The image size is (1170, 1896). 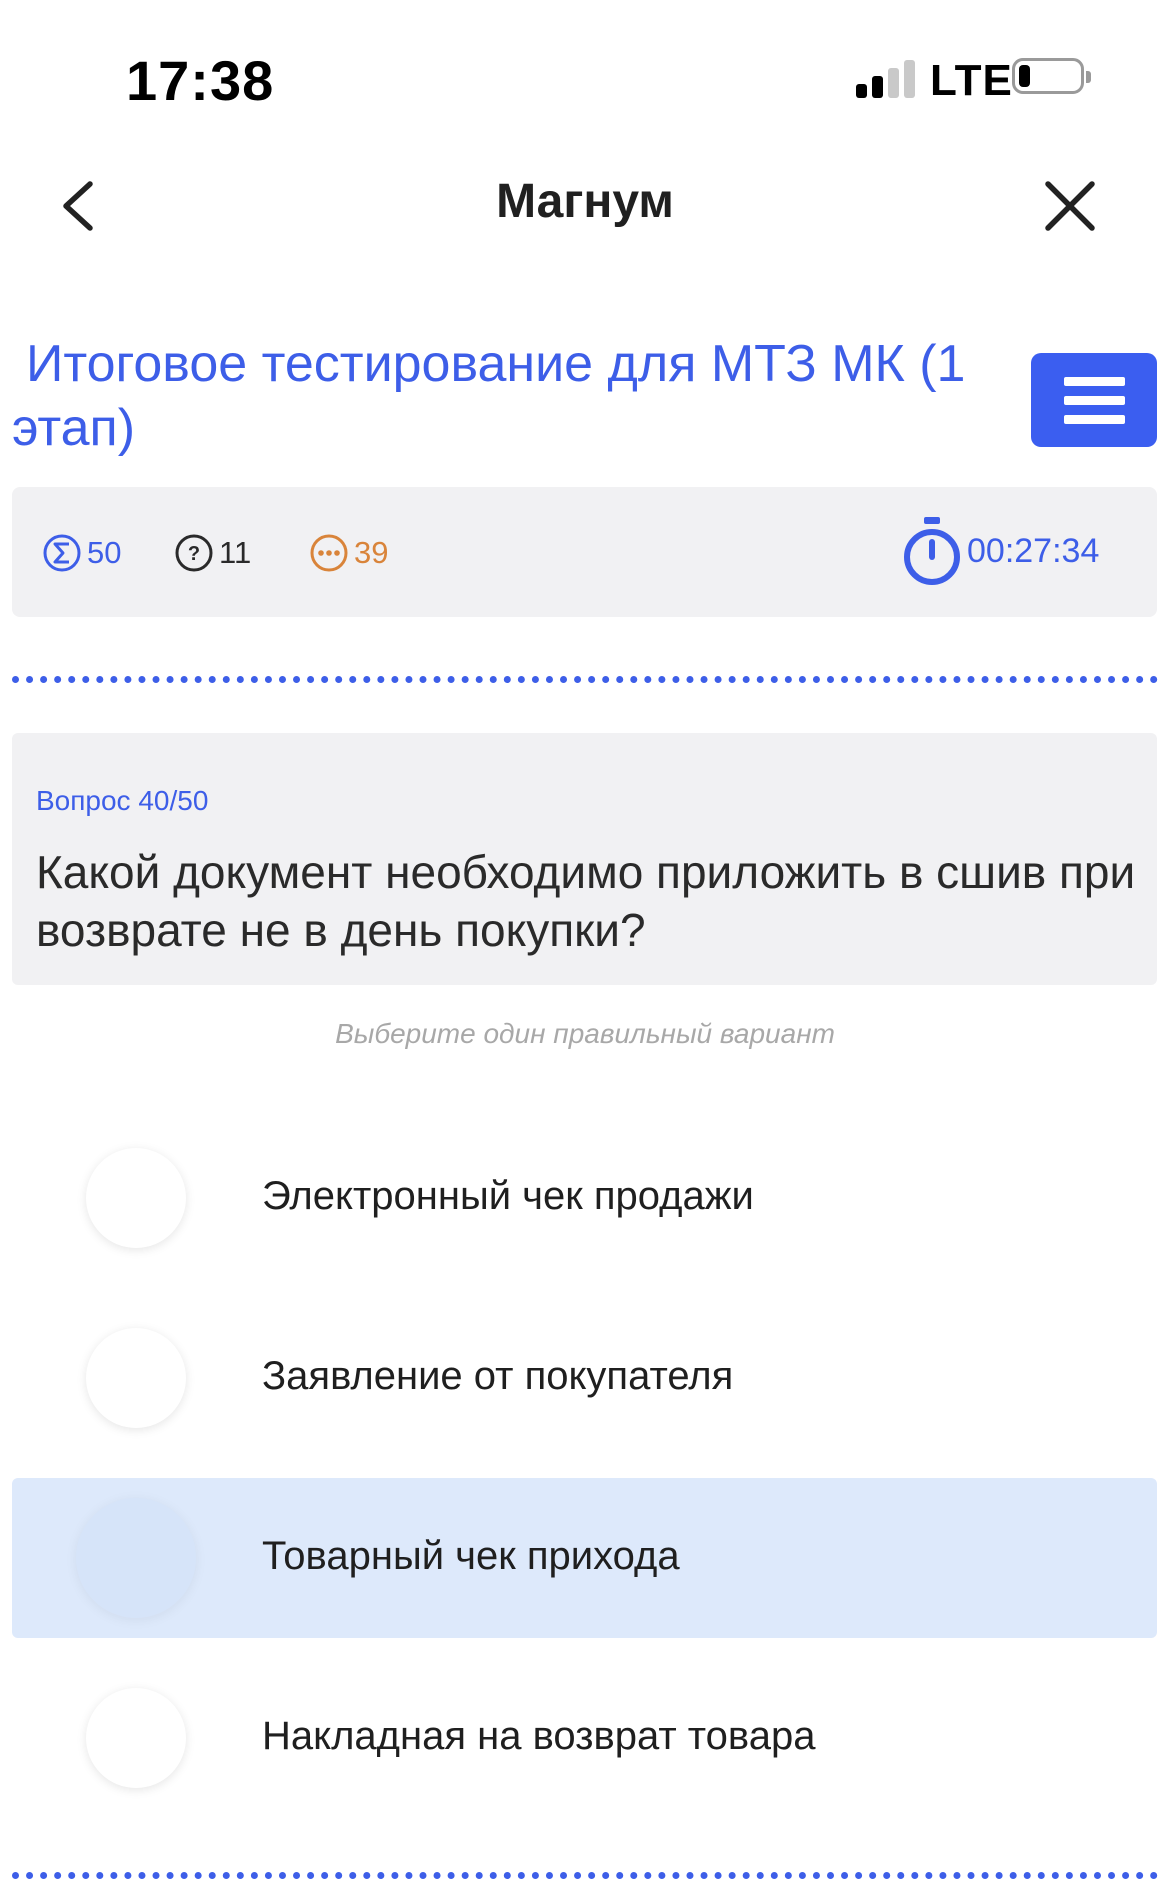 What do you see at coordinates (971, 80) in the screenshot?
I see `network-type: LTE` at bounding box center [971, 80].